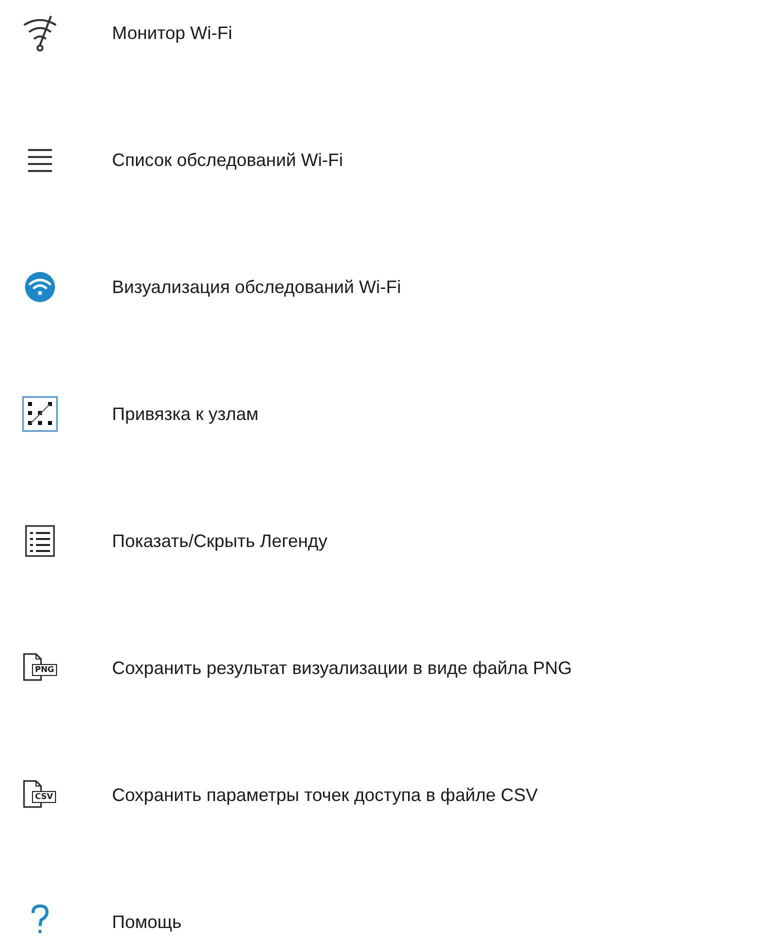 This screenshot has height=940, width=783. Describe the element at coordinates (220, 541) in the screenshot. I see `menu-item-label: Показать/Скрыть Легенду` at that location.